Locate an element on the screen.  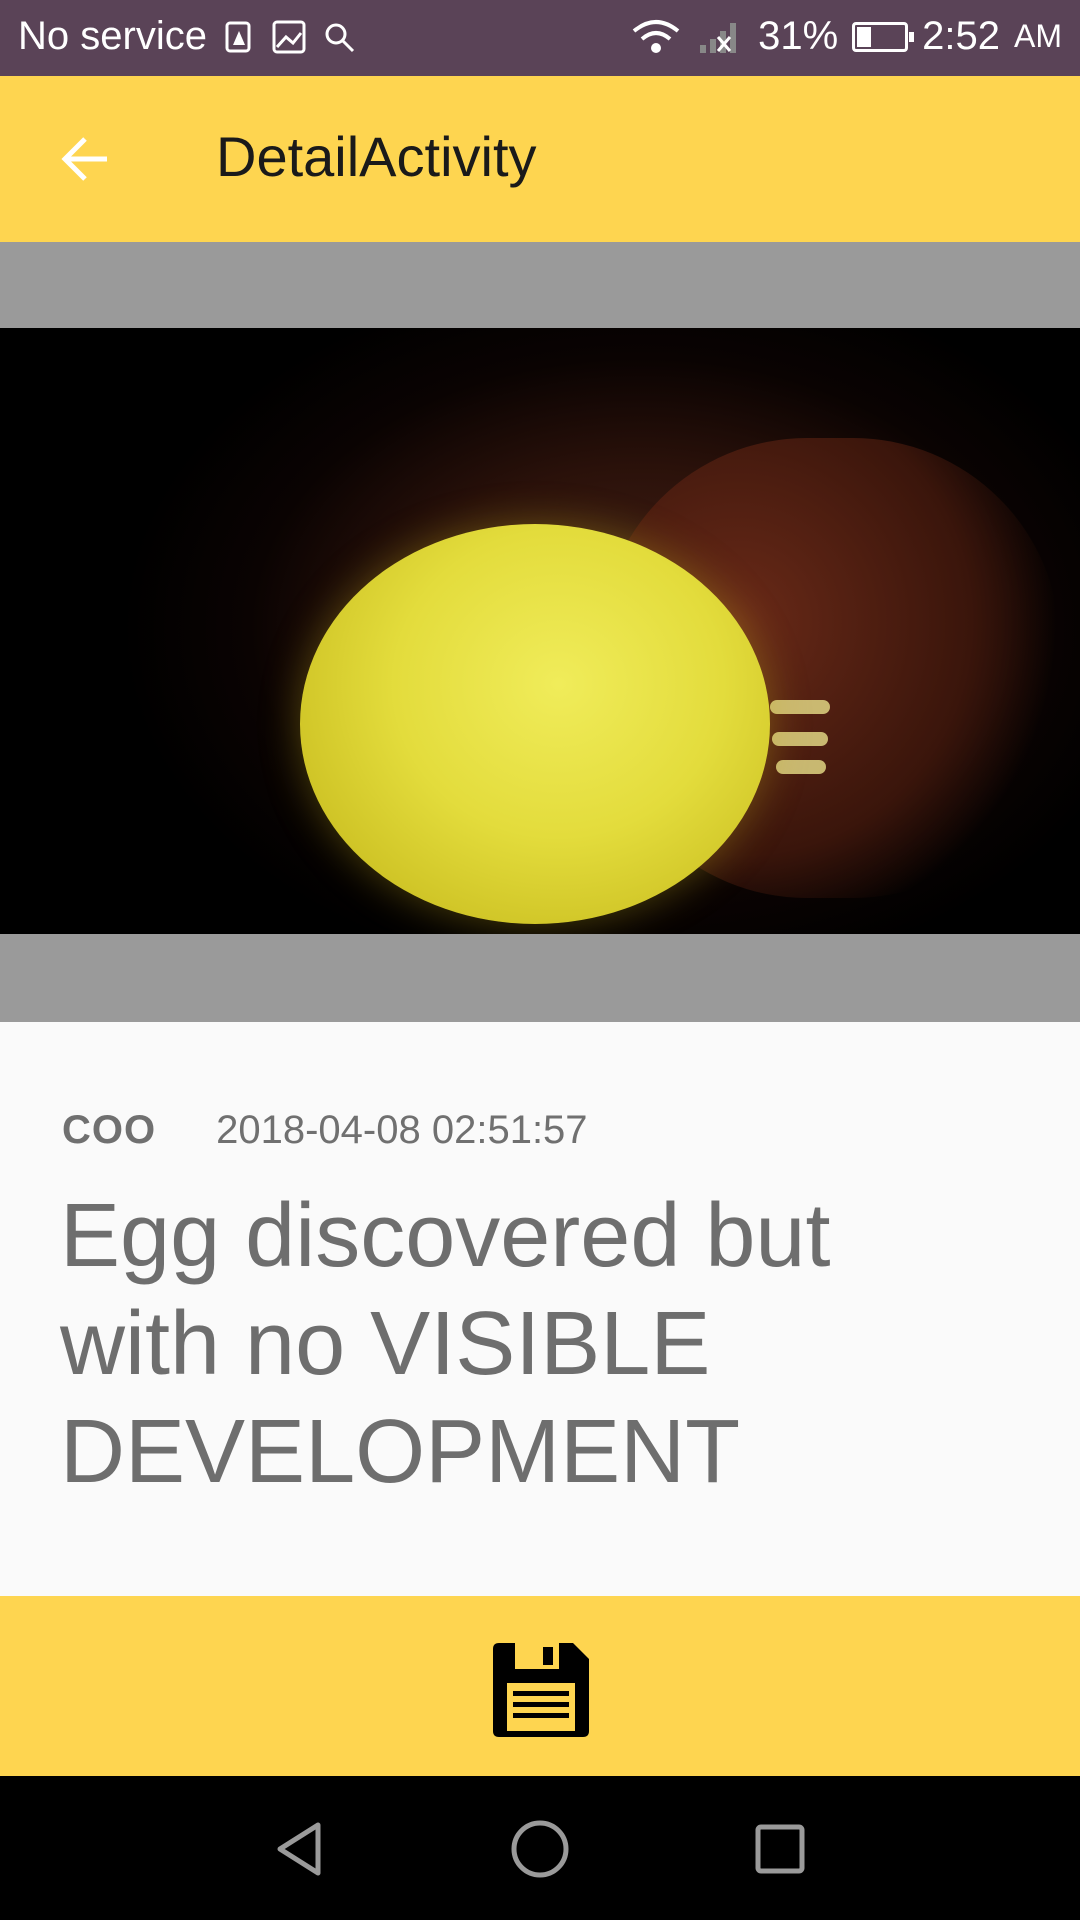
battery-percent: 31% is located at coordinates (798, 36).